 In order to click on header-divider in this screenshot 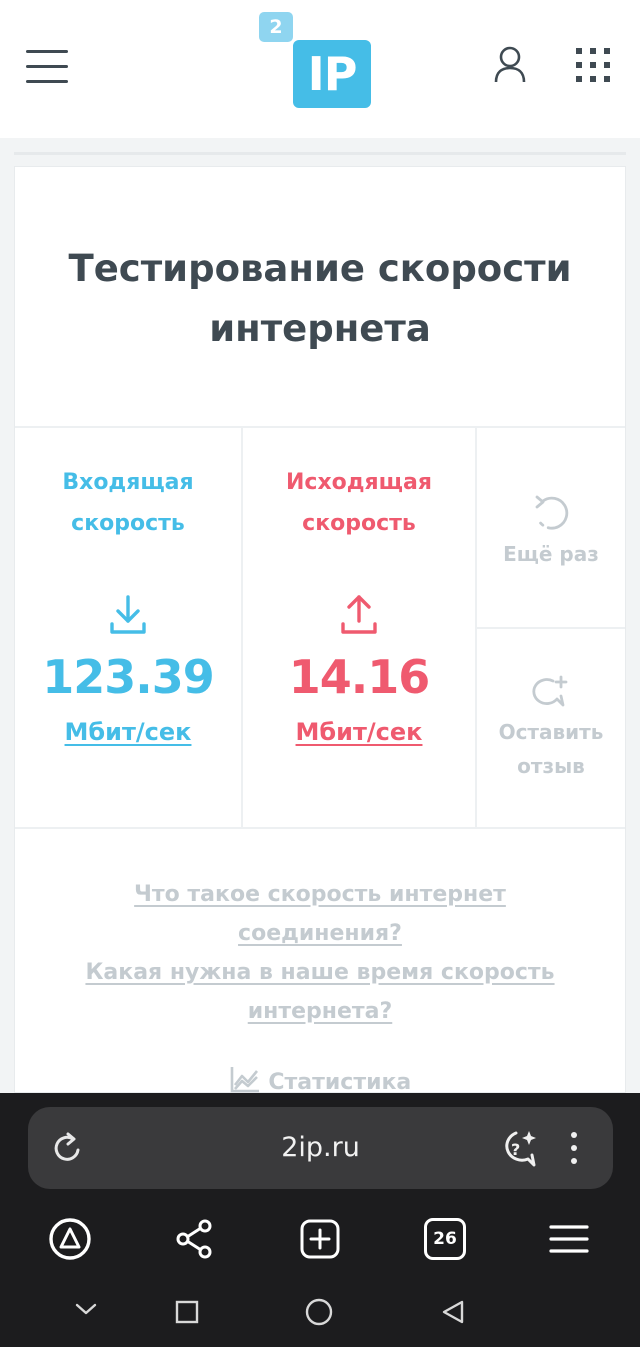, I will do `click(320, 153)`.